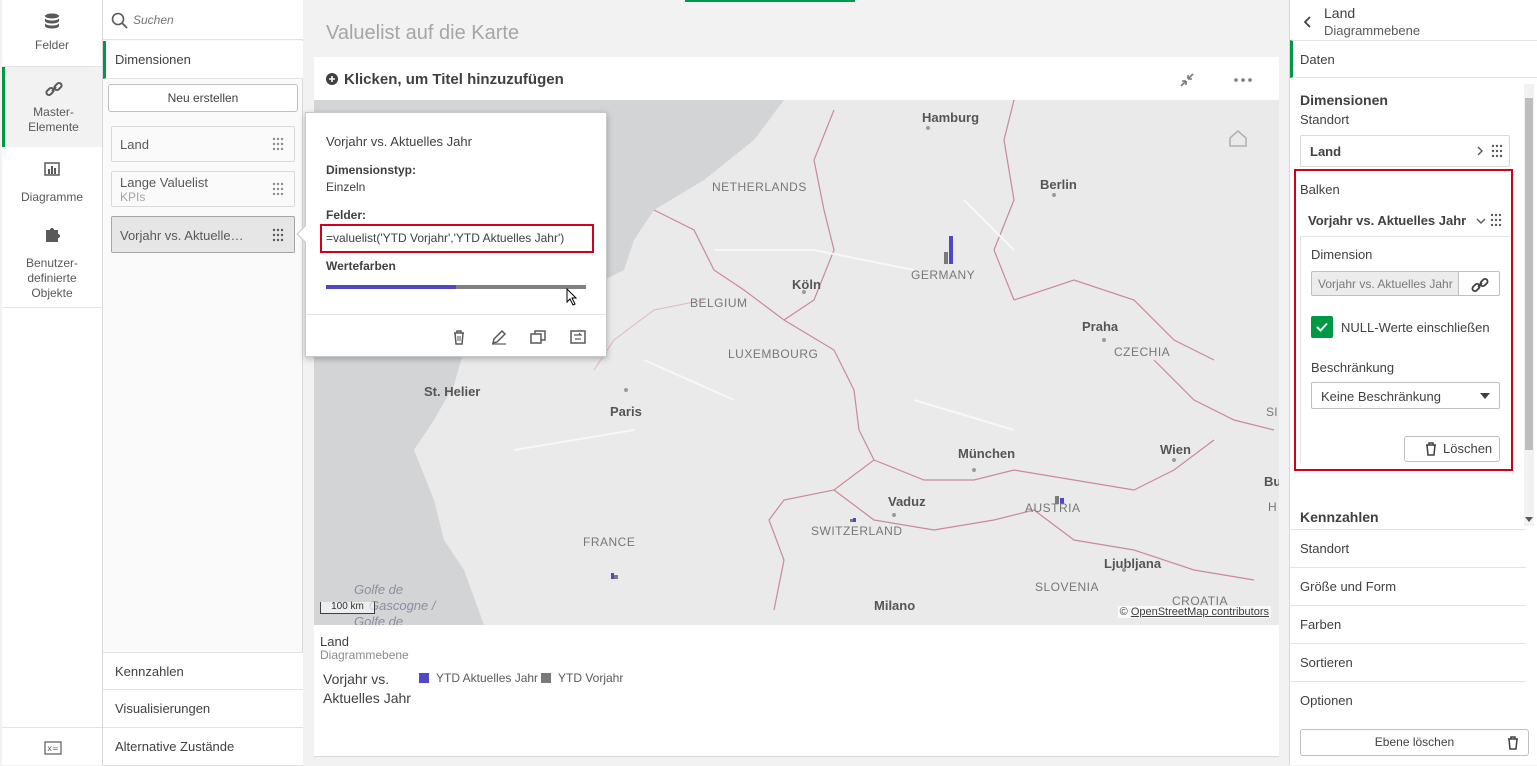 This screenshot has height=766, width=1537. What do you see at coordinates (907, 501) in the screenshot?
I see `map-label-vaduz: Vaduz` at bounding box center [907, 501].